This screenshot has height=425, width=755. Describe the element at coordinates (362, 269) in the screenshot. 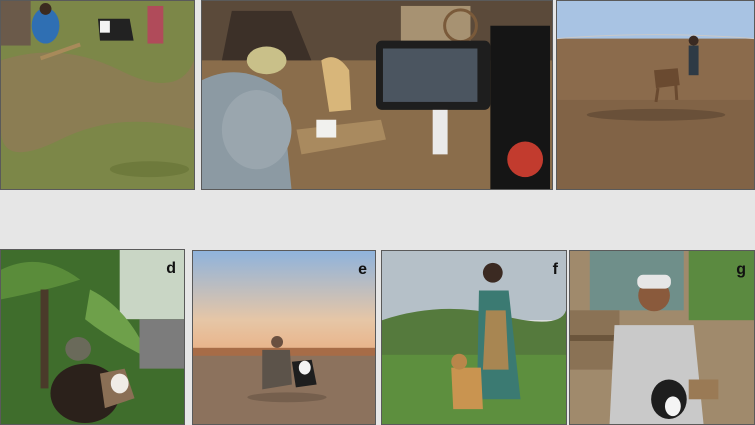

I see `panel-label-e: e` at that location.